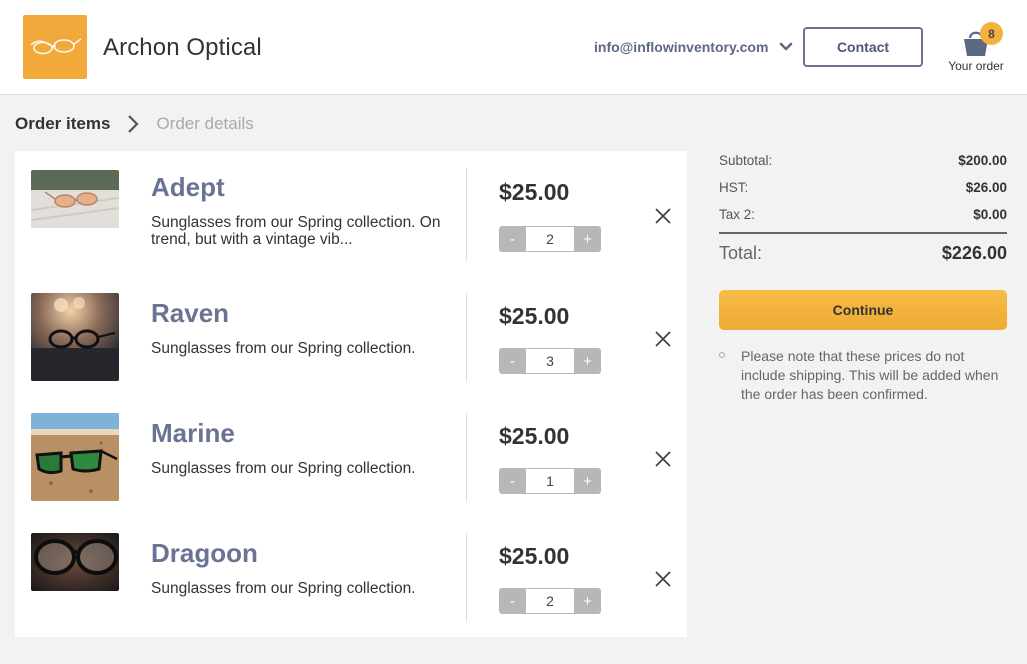 Image resolution: width=1027 pixels, height=664 pixels. Describe the element at coordinates (193, 433) in the screenshot. I see `product-name: Marine` at that location.